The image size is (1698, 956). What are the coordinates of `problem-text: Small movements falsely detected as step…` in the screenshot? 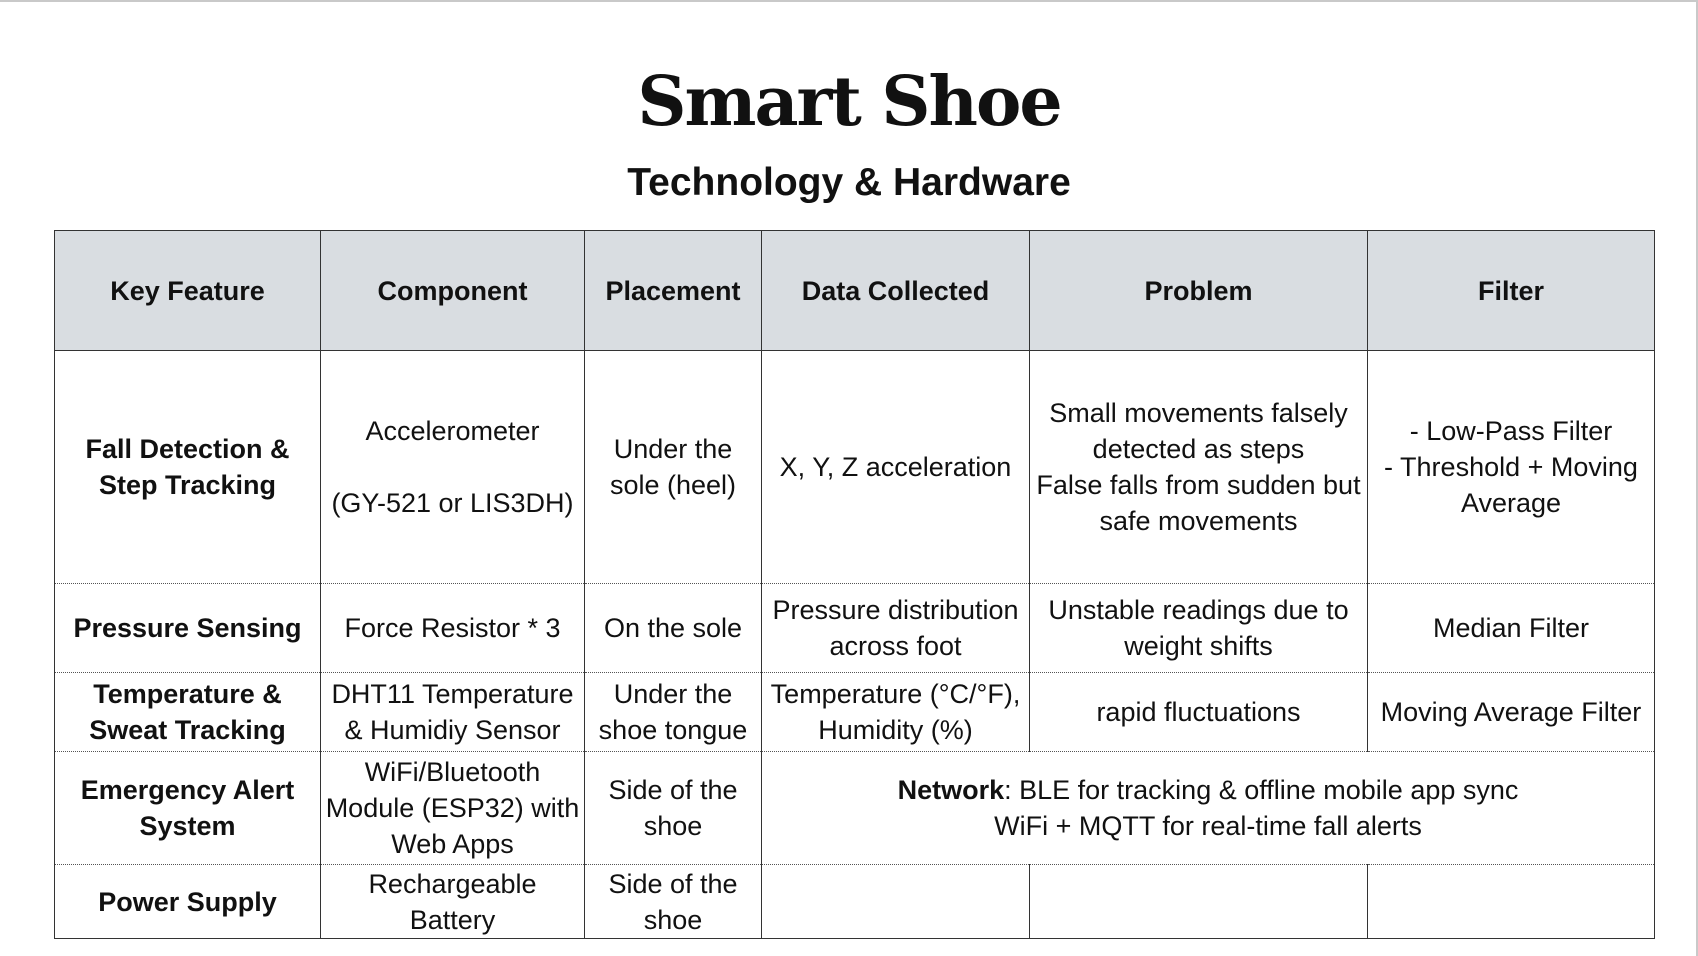 It's located at (1198, 431).